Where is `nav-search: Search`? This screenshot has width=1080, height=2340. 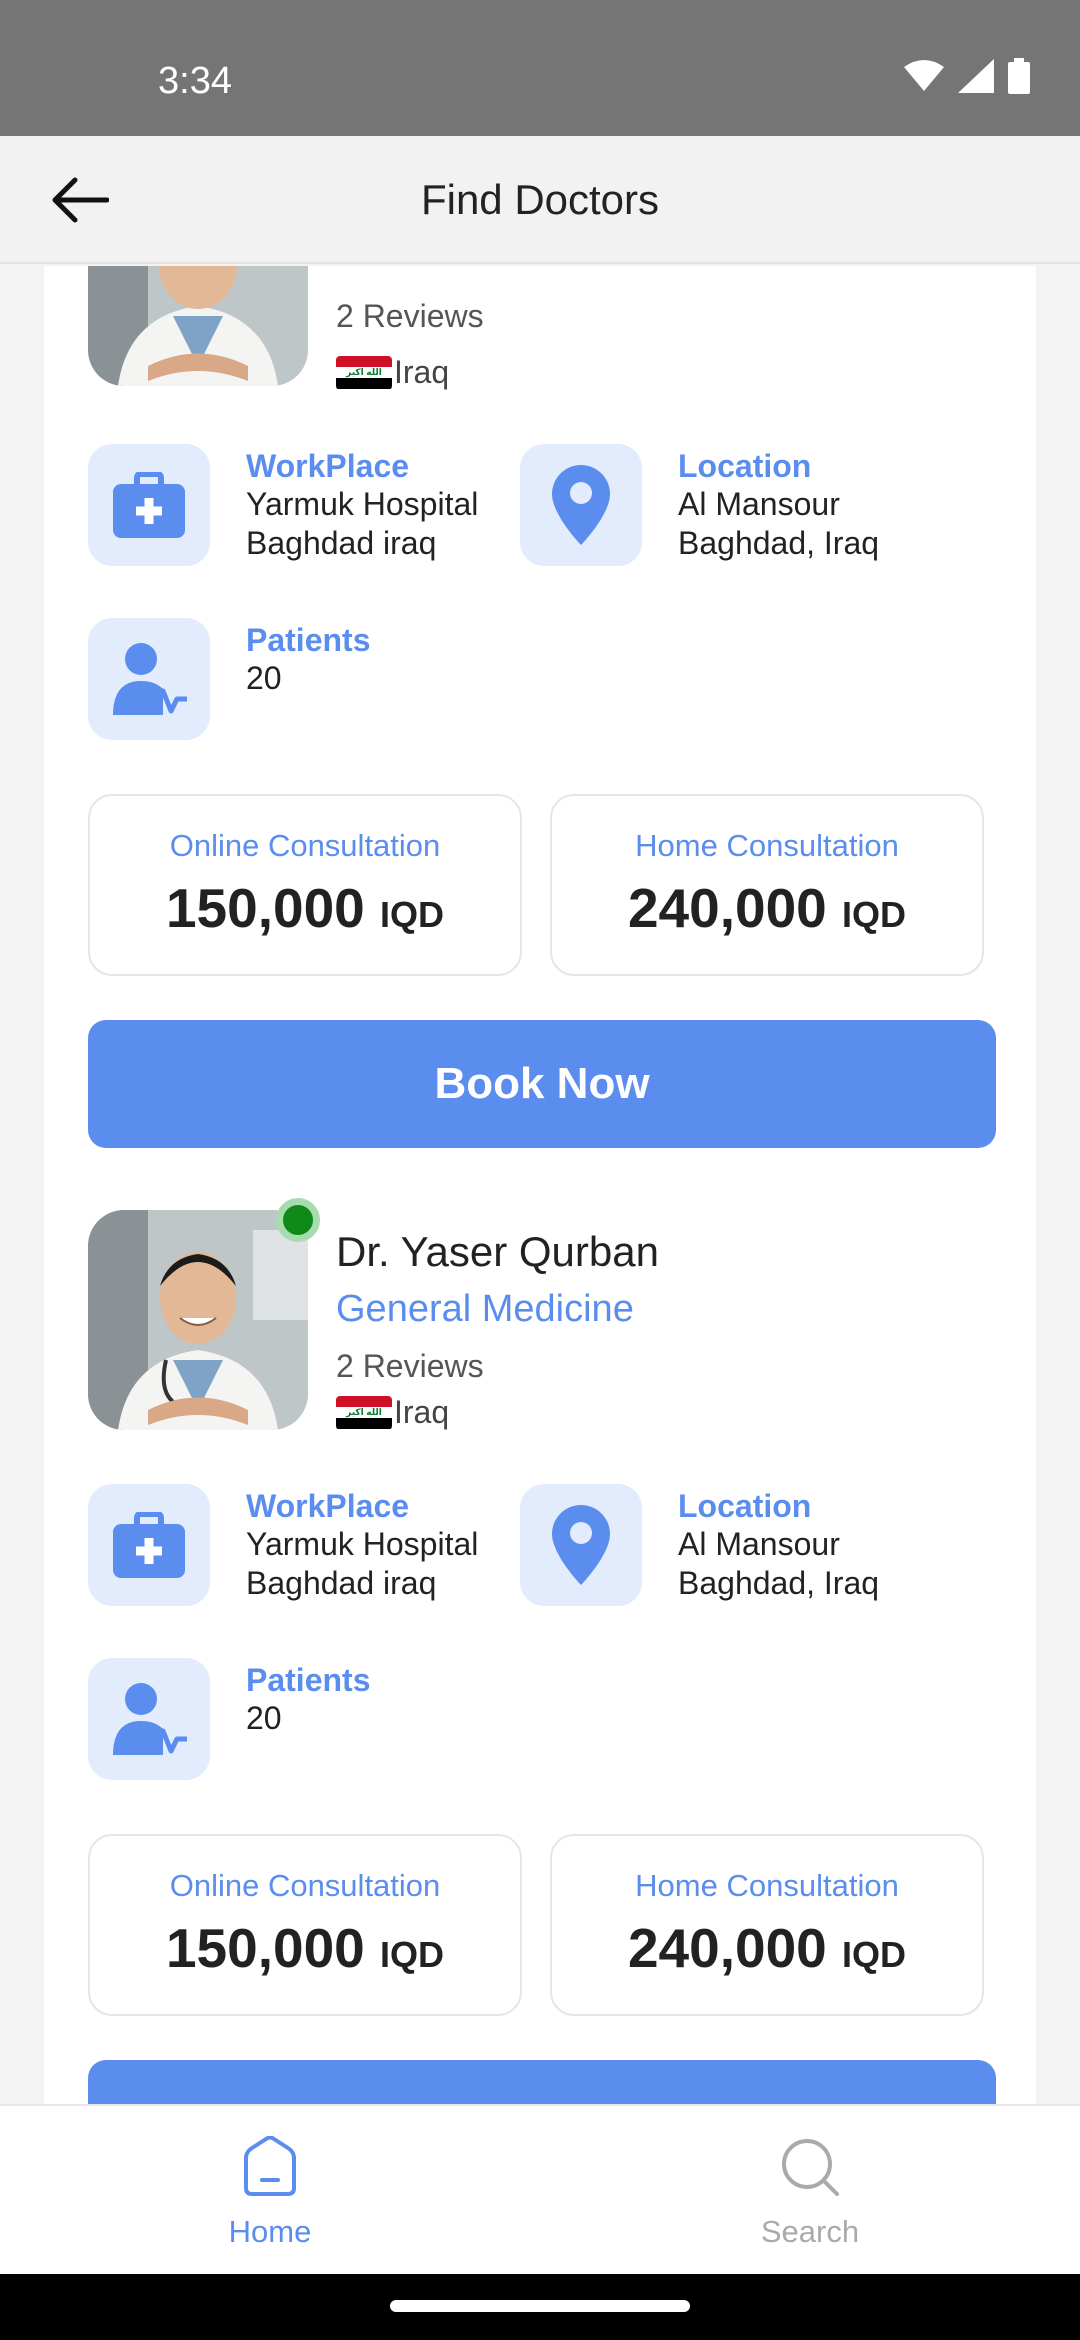
nav-search: Search is located at coordinates (810, 2193).